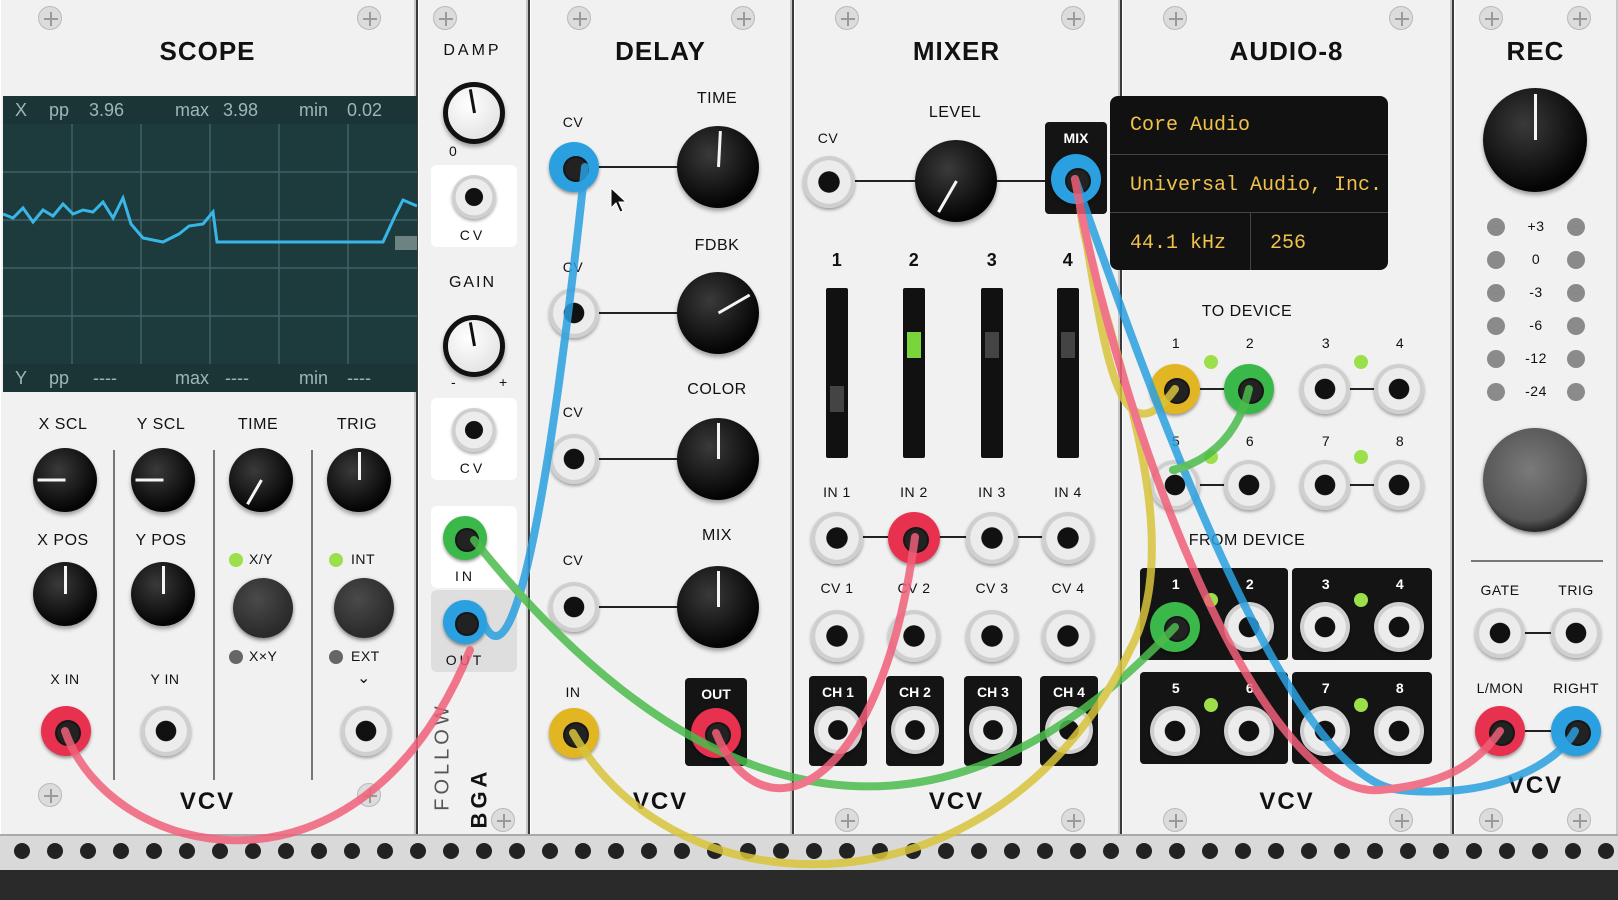 The height and width of the screenshot is (900, 1618). I want to click on xy-mode-led, so click(236, 560).